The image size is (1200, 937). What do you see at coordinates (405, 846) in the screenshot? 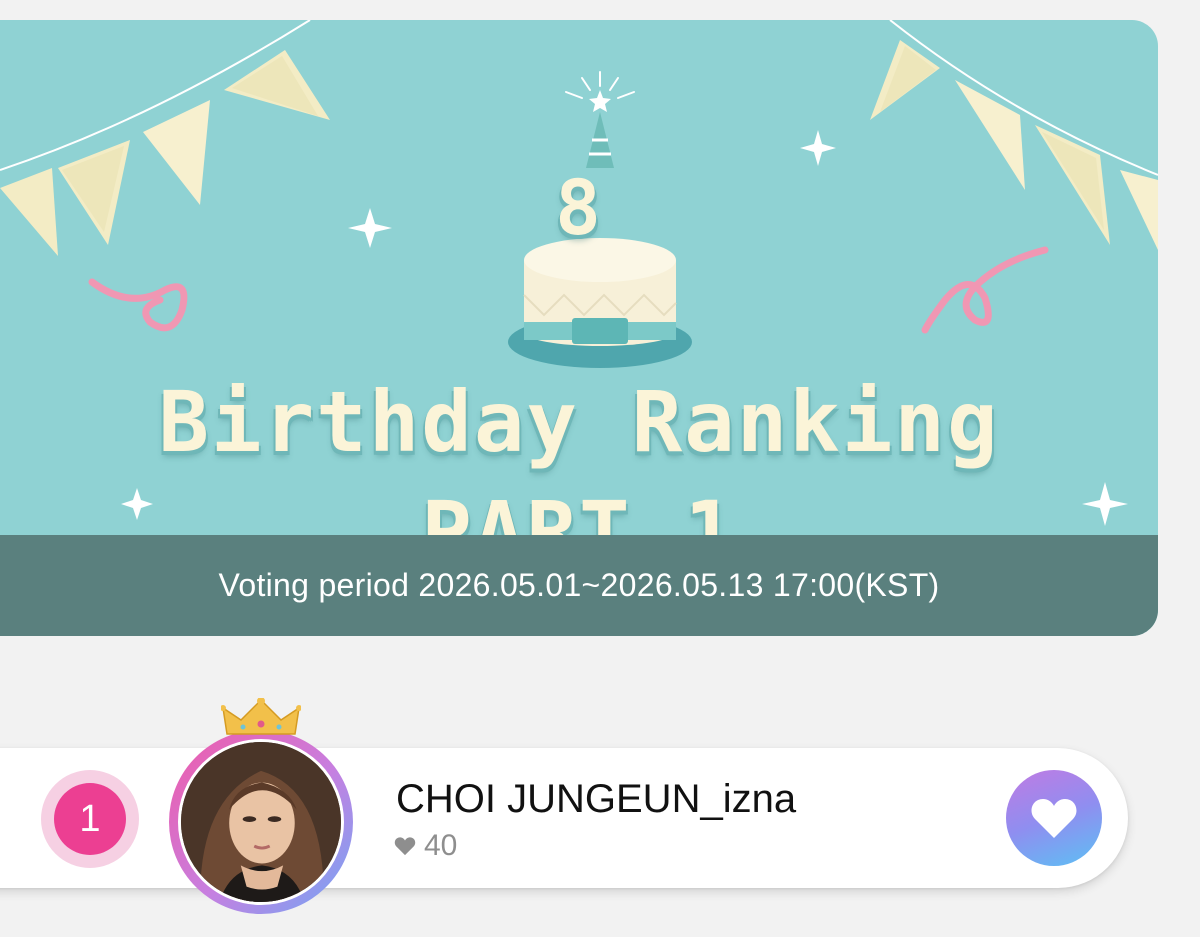
I see `small-heart-icon` at bounding box center [405, 846].